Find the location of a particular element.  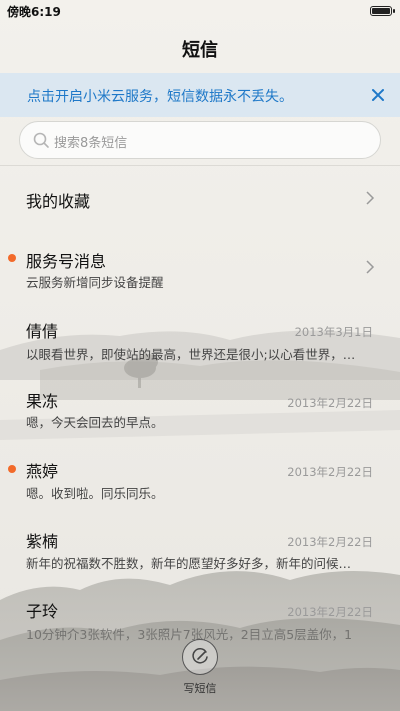

compose-pen-icon is located at coordinates (200, 656).